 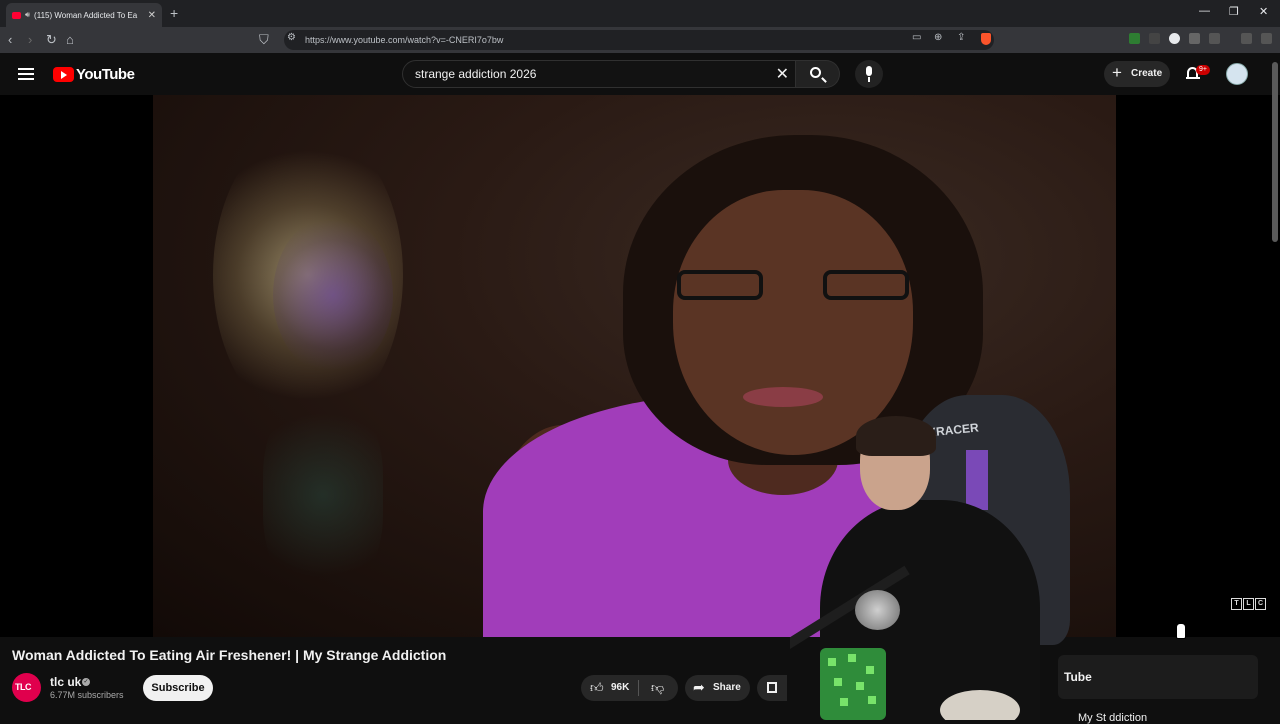 What do you see at coordinates (63, 74) in the screenshot?
I see `youtube-play-icon` at bounding box center [63, 74].